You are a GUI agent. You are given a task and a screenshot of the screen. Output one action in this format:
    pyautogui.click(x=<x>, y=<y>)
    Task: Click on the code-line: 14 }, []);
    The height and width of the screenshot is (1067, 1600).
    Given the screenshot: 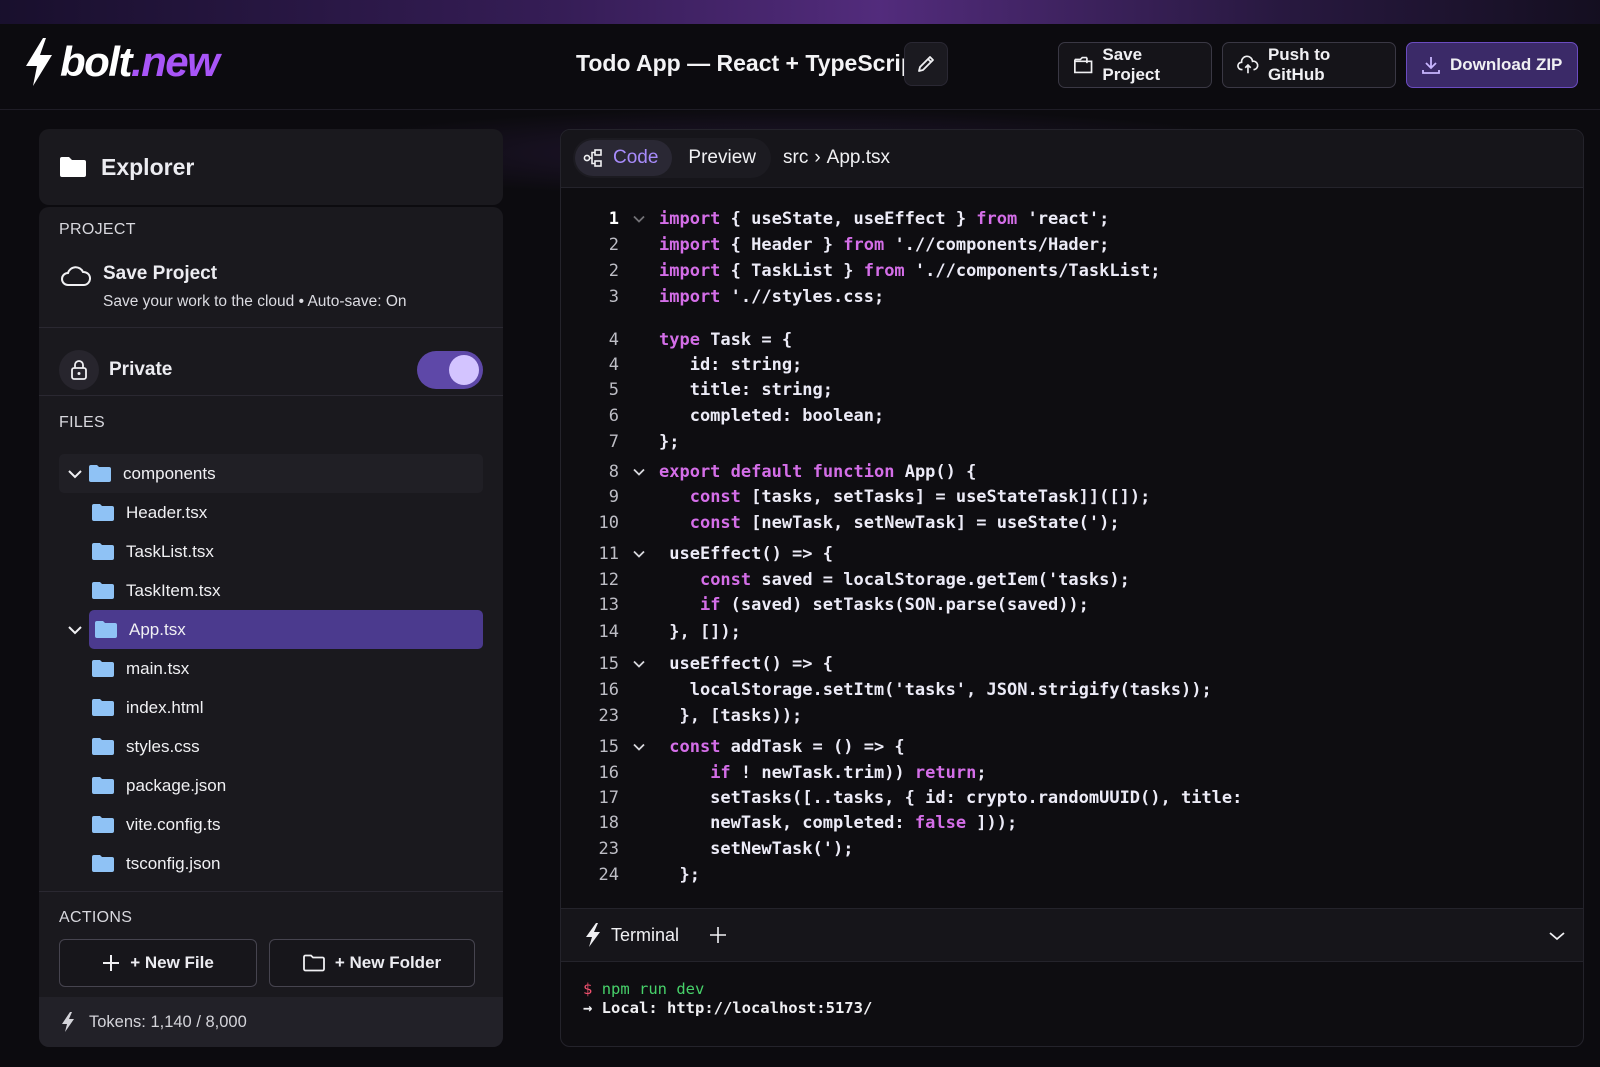 What is the action you would take?
    pyautogui.click(x=1072, y=632)
    